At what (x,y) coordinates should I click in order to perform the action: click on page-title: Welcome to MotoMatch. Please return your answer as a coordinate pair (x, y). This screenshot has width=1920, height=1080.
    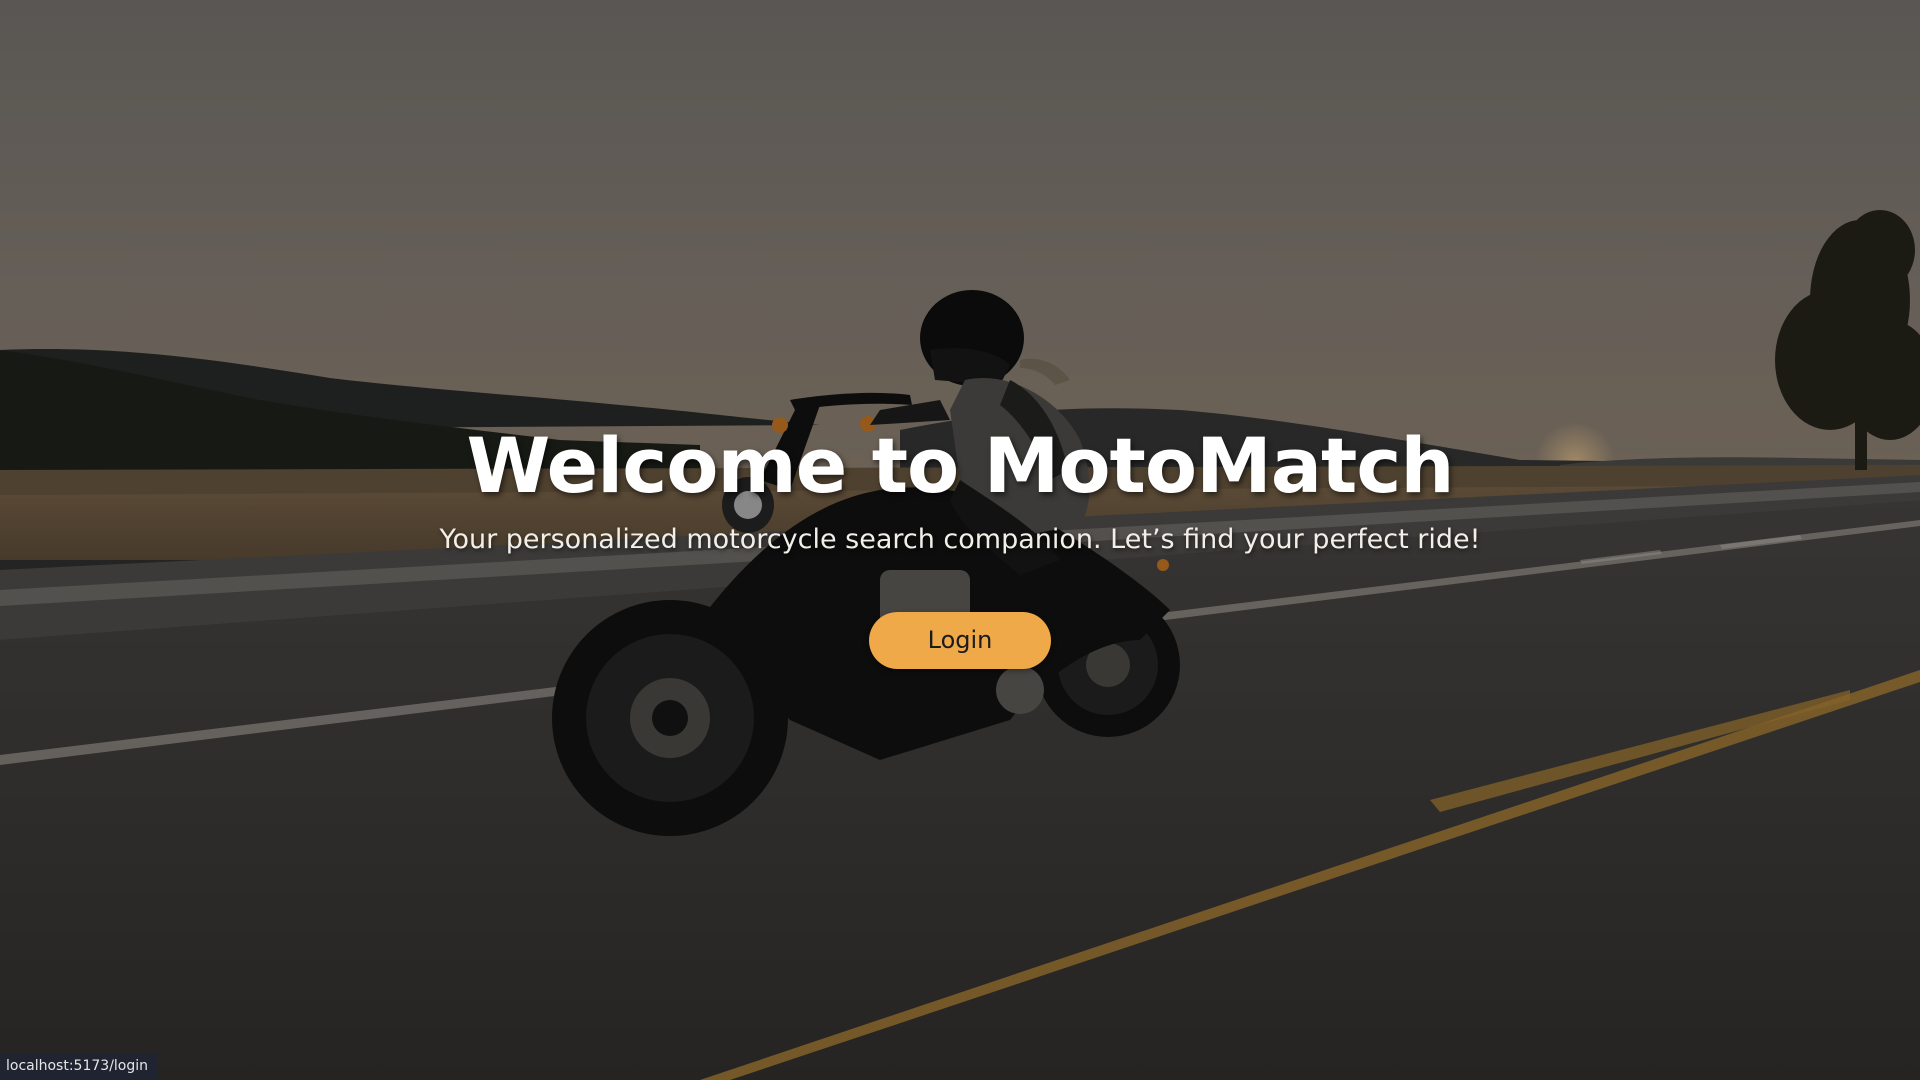
    Looking at the image, I should click on (960, 465).